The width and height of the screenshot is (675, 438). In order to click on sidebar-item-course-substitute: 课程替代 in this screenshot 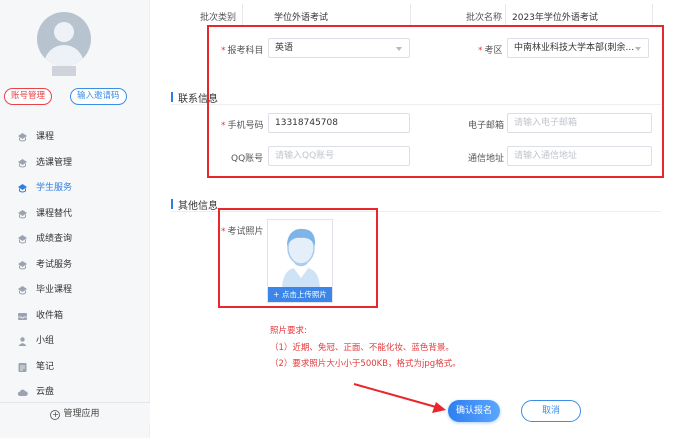, I will do `click(75, 215)`.